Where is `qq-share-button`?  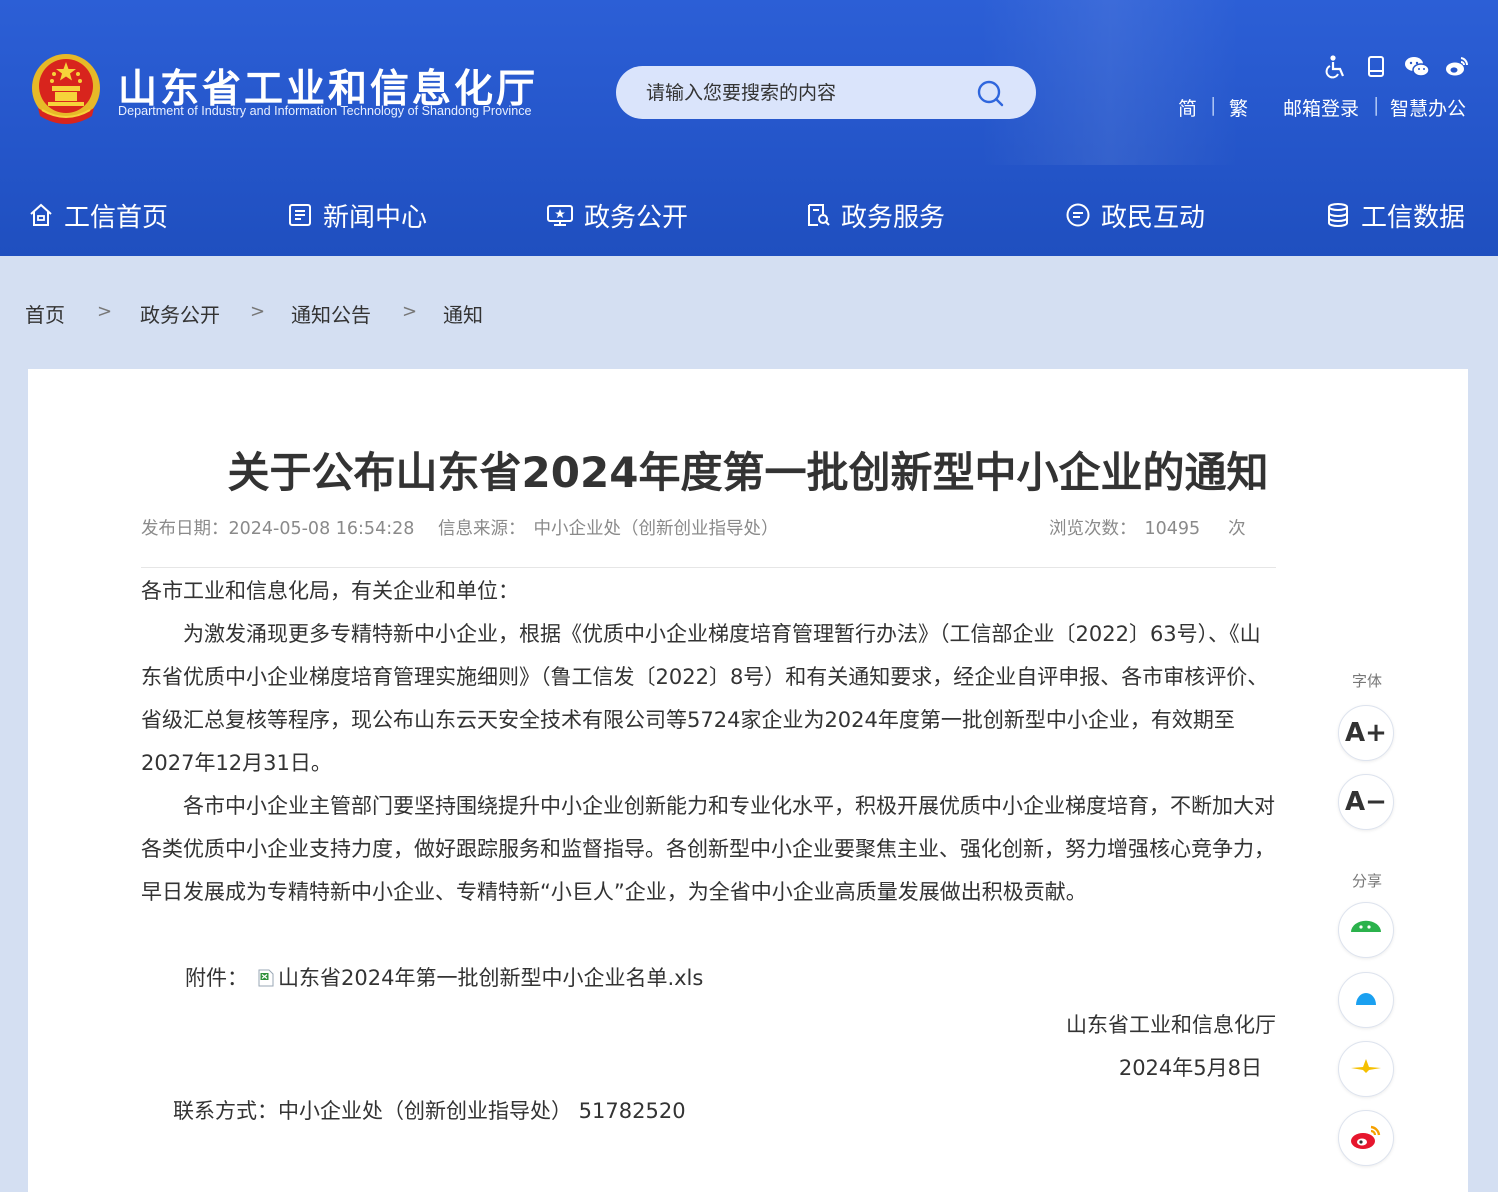
qq-share-button is located at coordinates (1366, 1000).